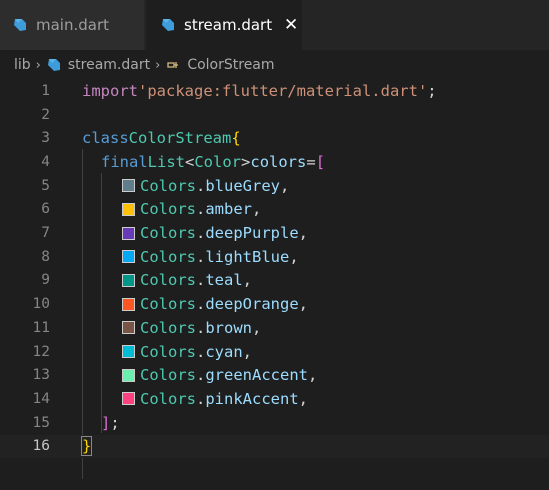 This screenshot has height=490, width=549. I want to click on code-text: Colors. deepOrange,, so click(215, 304).